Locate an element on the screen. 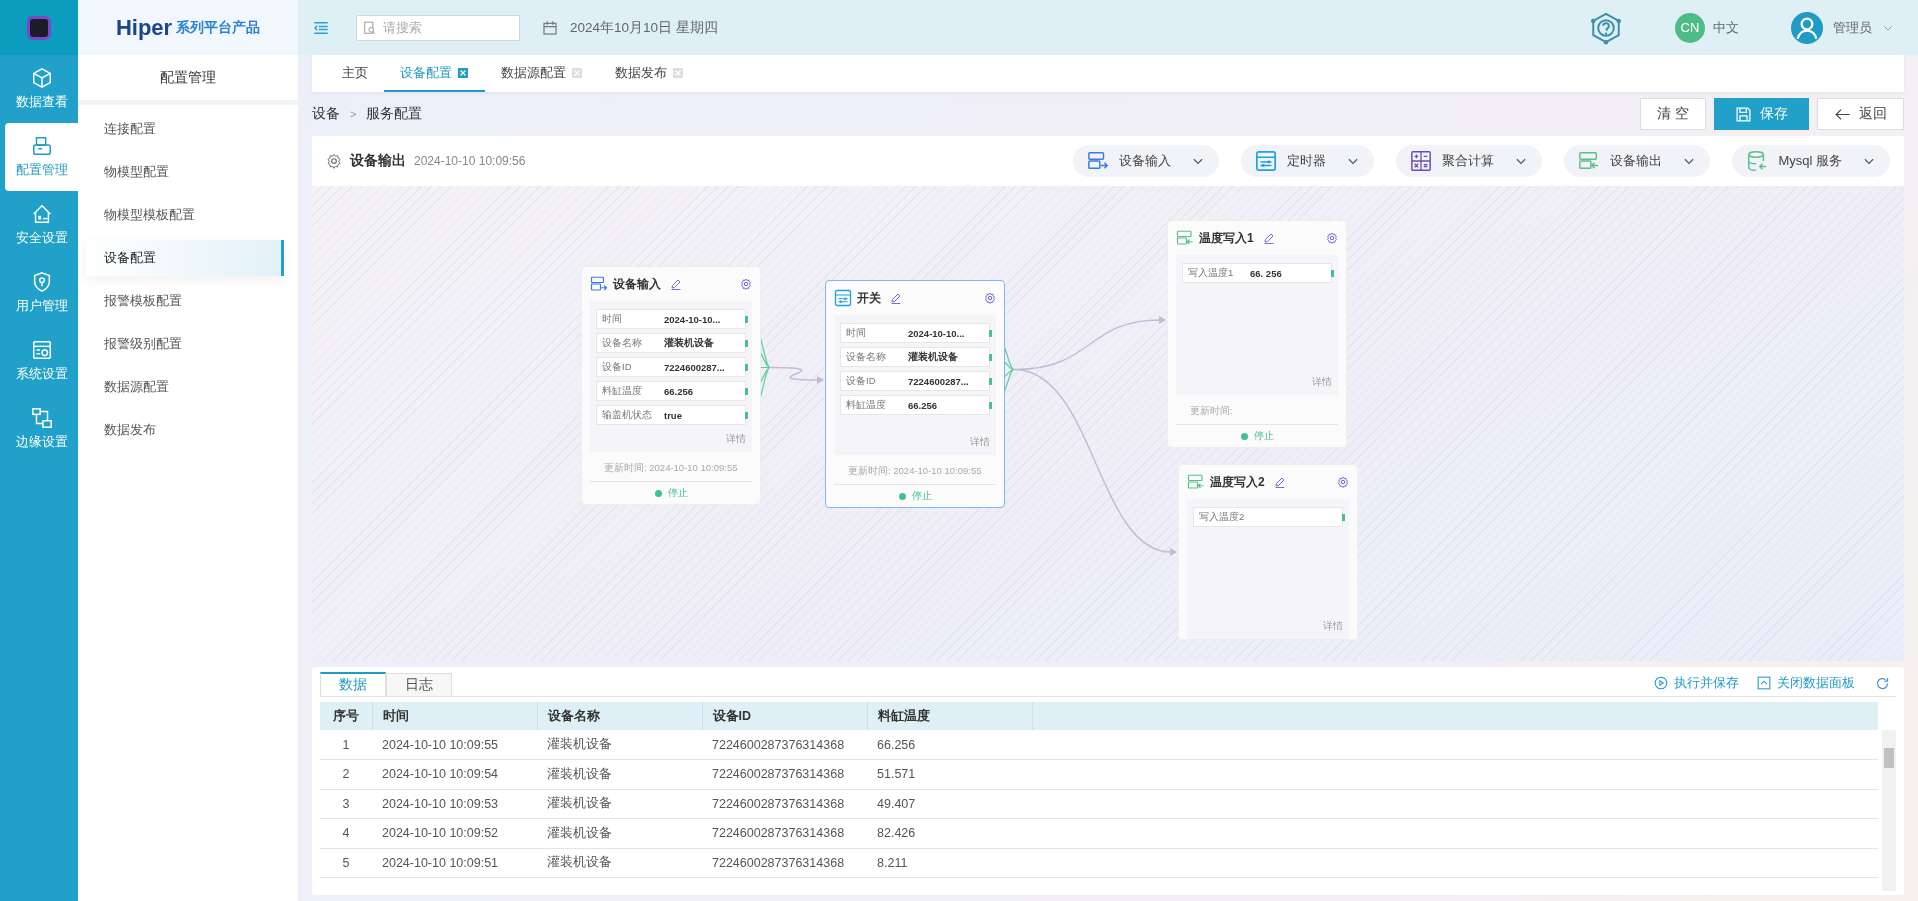  user-avatar-icon is located at coordinates (1807, 27).